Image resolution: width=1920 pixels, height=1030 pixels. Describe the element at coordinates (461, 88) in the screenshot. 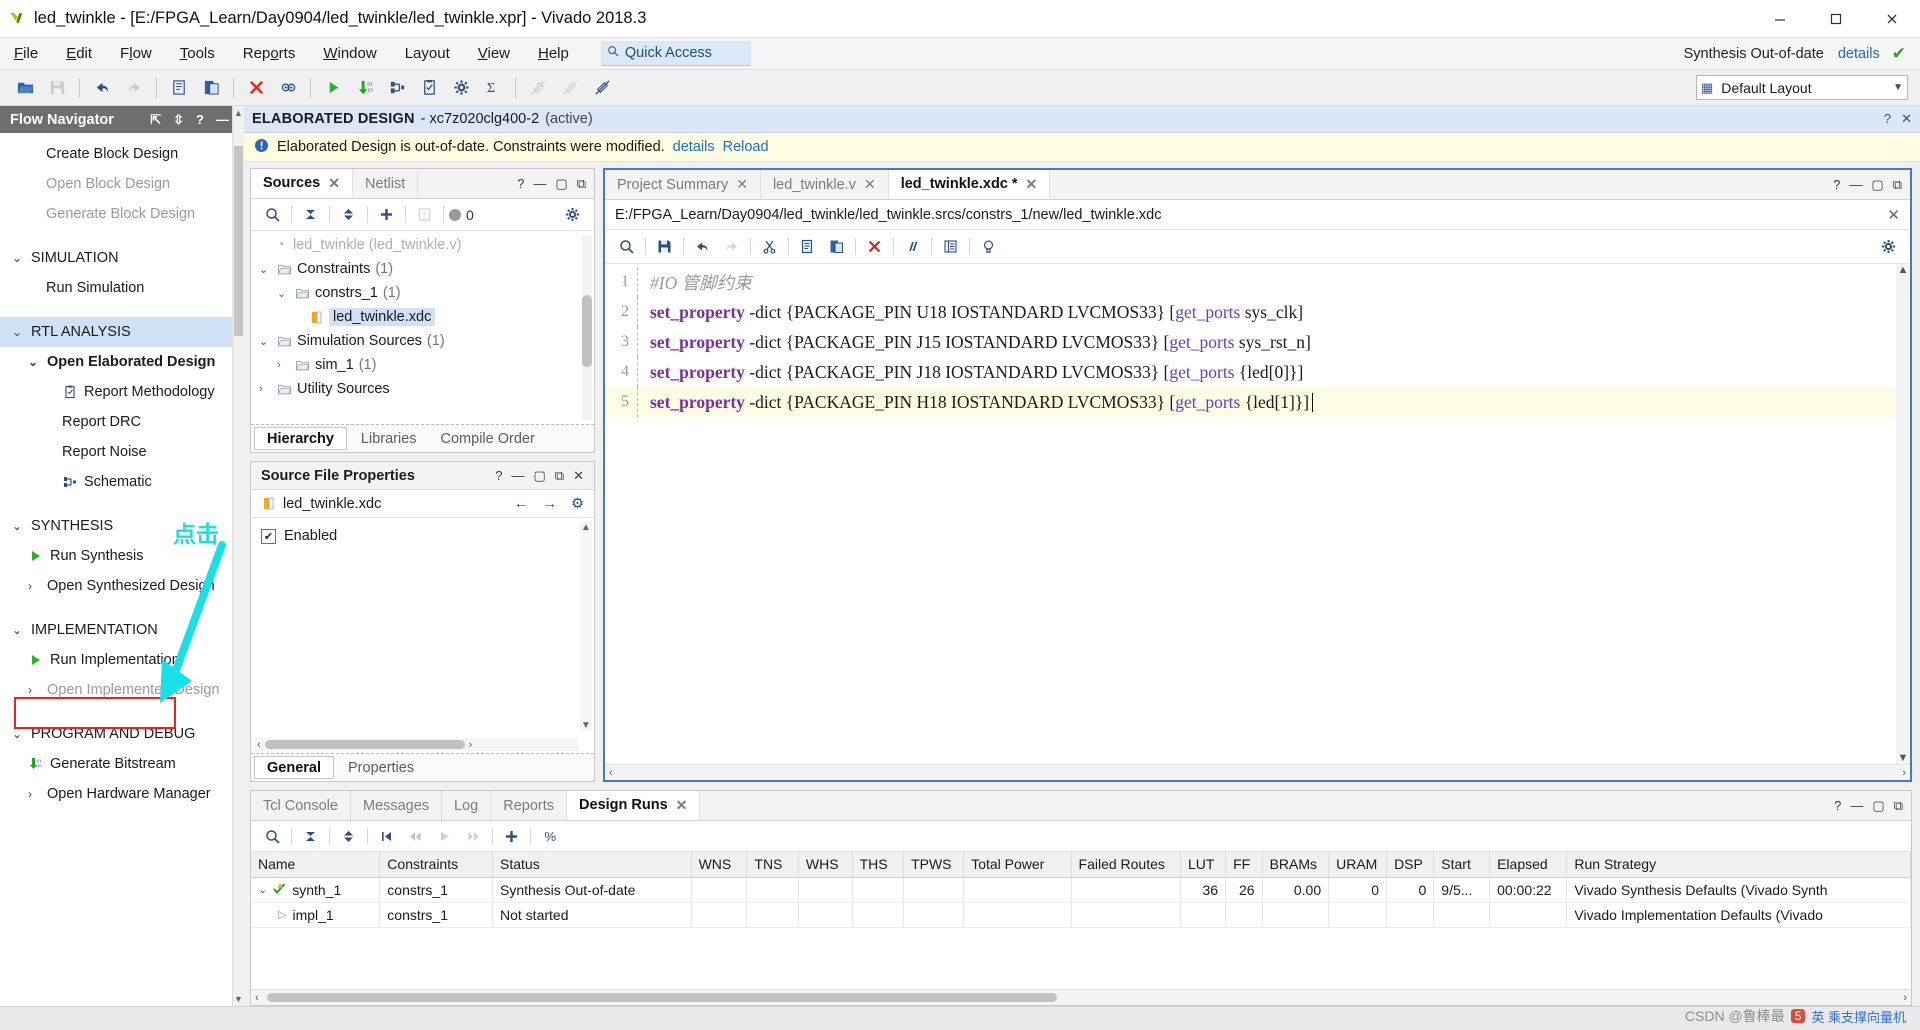

I see `settings-icon` at that location.